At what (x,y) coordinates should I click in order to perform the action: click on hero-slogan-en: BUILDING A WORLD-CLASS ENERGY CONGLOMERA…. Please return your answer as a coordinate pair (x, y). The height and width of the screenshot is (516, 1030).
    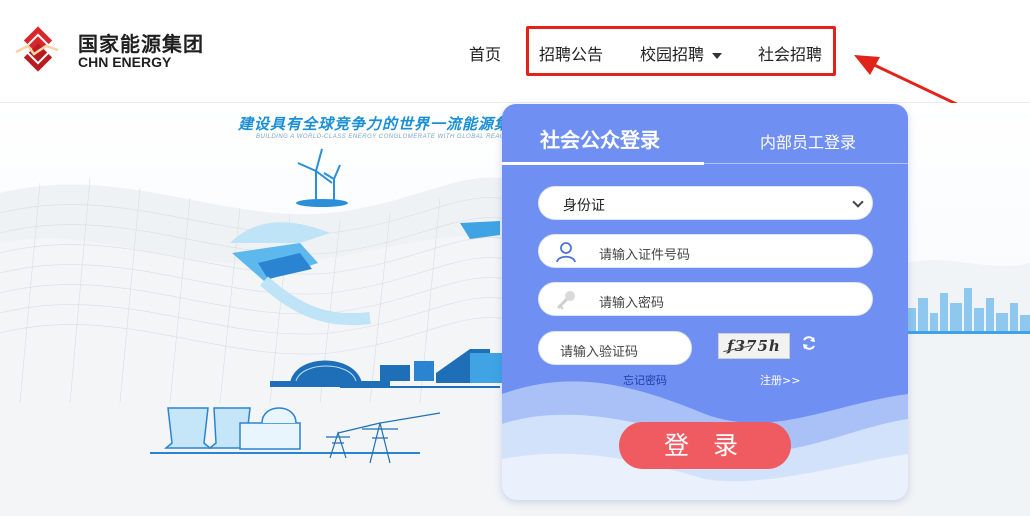
    Looking at the image, I should click on (383, 137).